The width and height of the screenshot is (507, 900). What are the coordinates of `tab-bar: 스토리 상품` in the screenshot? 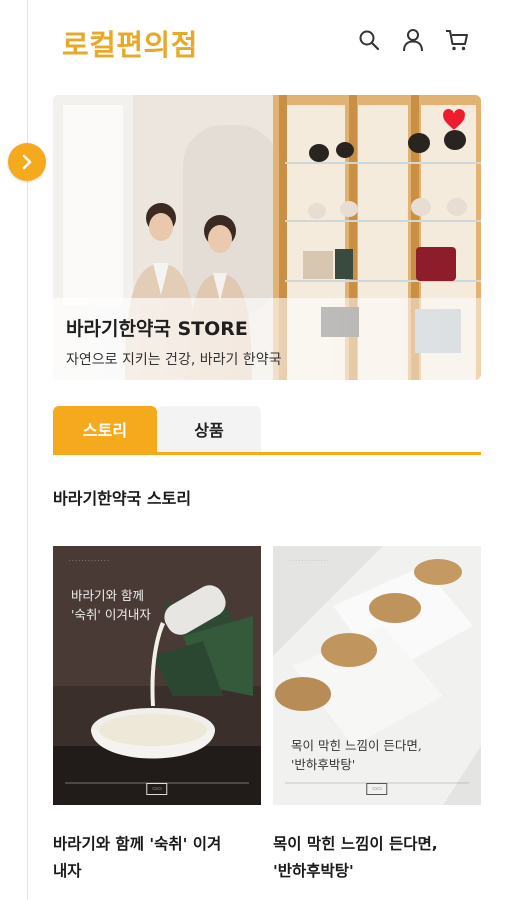 It's located at (267, 430).